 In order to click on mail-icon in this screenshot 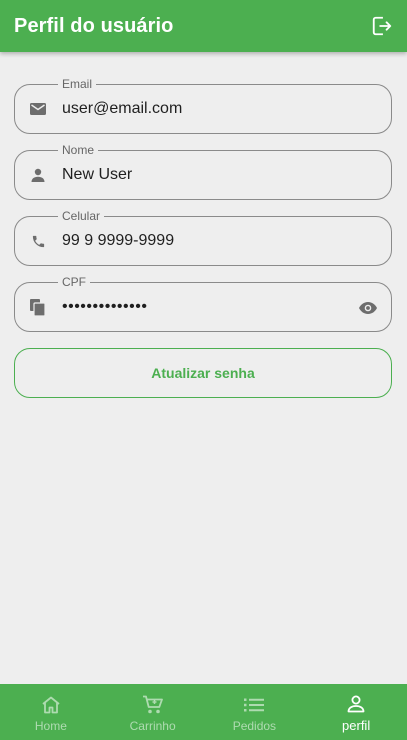, I will do `click(38, 109)`.